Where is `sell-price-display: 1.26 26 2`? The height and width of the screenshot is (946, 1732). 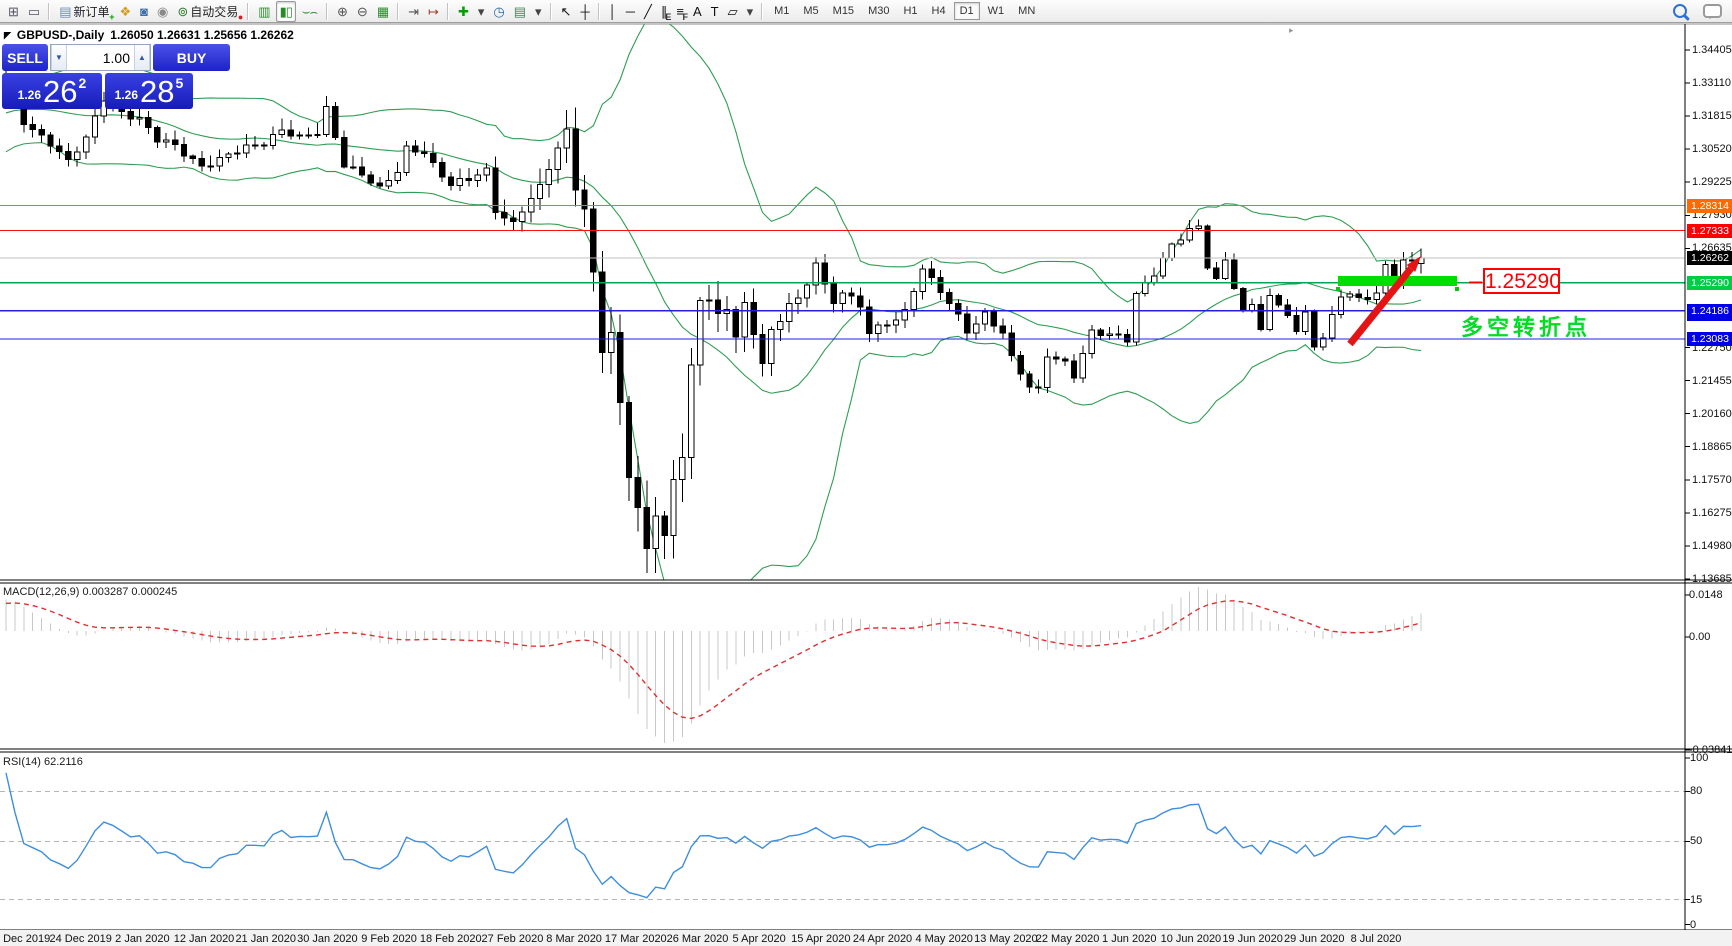 sell-price-display: 1.26 26 2 is located at coordinates (52, 91).